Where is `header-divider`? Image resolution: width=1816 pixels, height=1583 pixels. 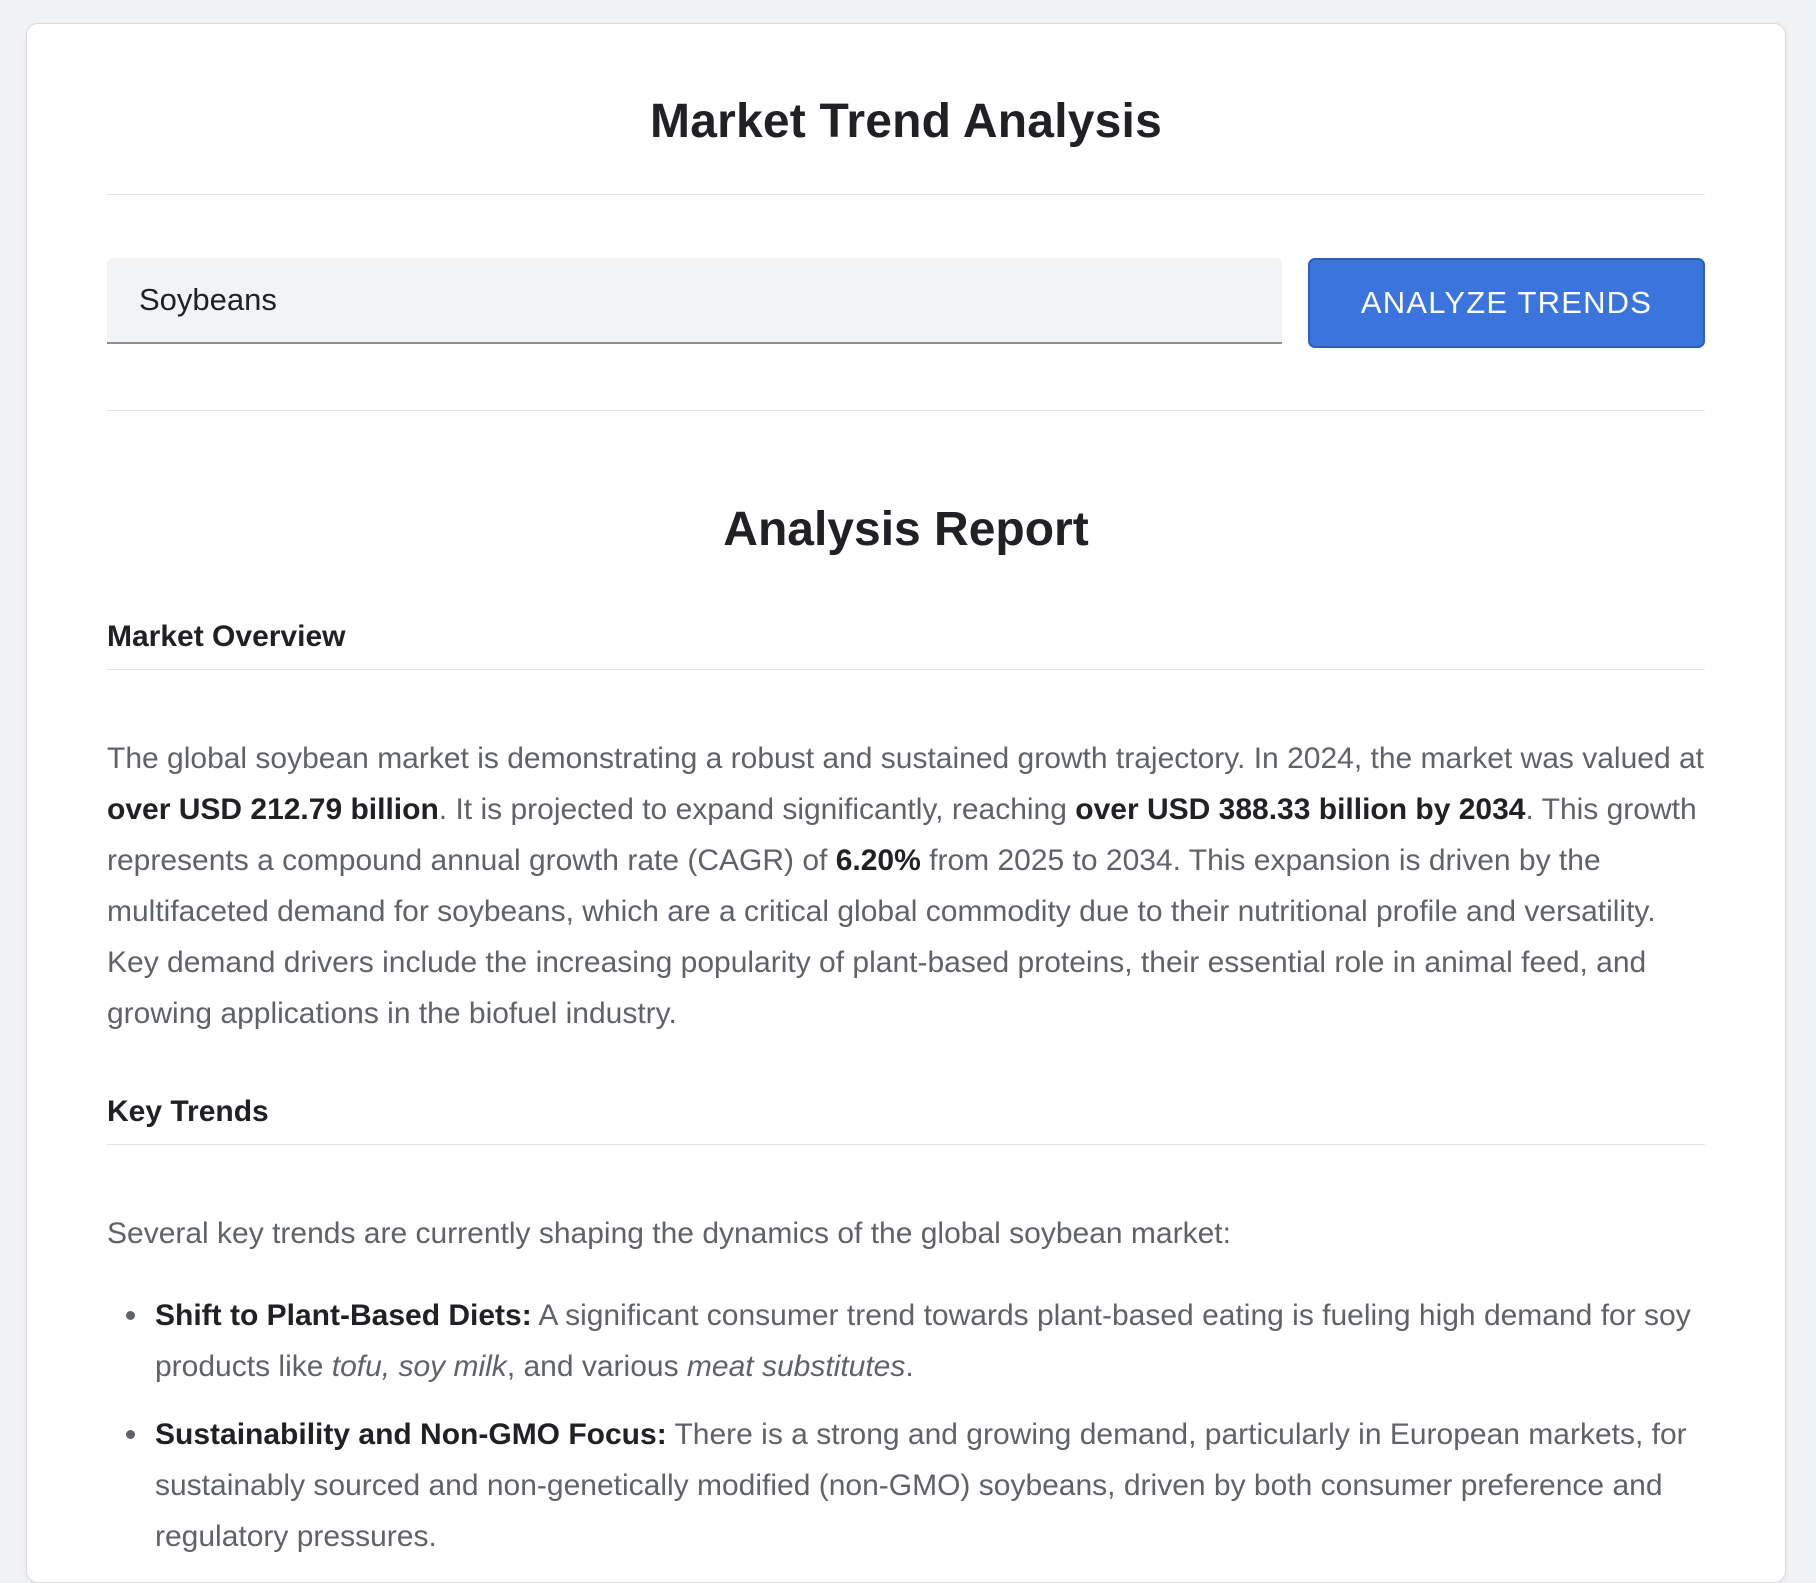 header-divider is located at coordinates (906, 194).